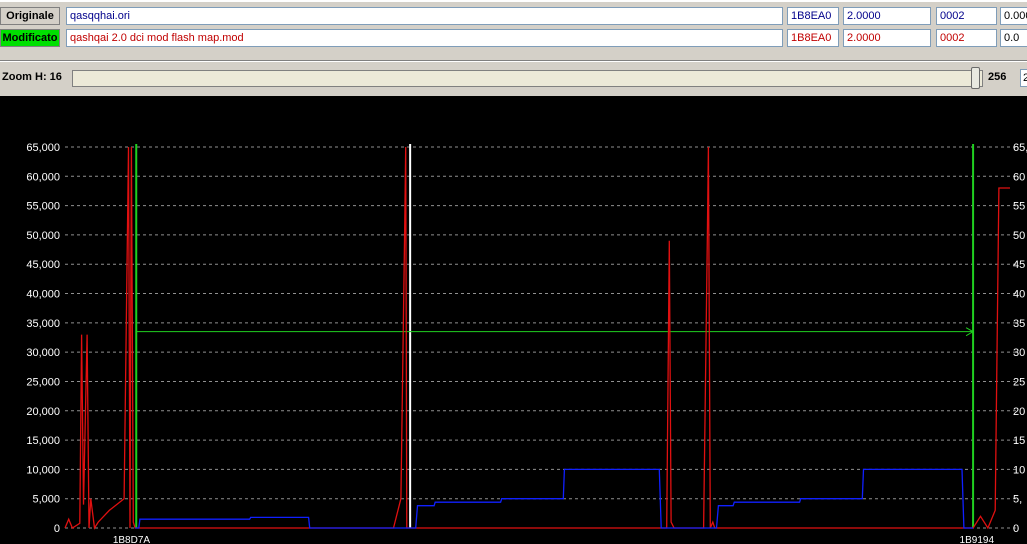  Describe the element at coordinates (977, 539) in the screenshot. I see `x-tick-label: 1B9194` at that location.